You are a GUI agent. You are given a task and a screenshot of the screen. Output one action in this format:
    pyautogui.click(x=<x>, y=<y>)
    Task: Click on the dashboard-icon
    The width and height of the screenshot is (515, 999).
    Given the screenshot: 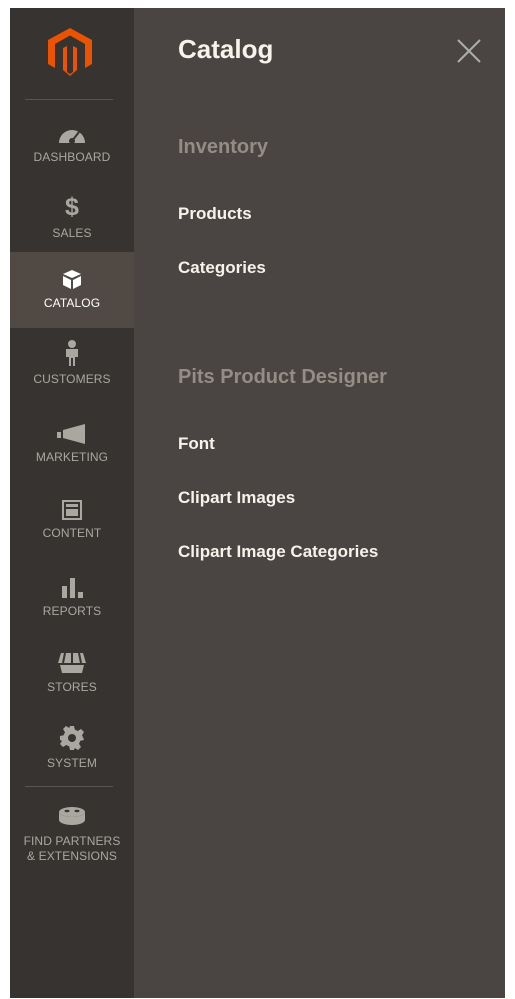 What is the action you would take?
    pyautogui.click(x=72, y=131)
    